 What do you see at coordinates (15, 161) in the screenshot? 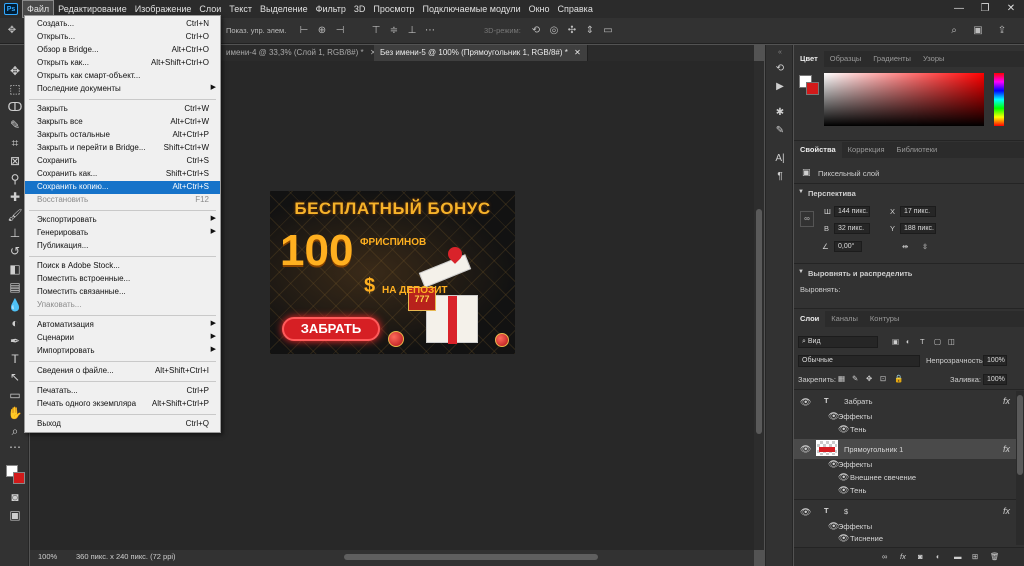
I see `frame-tool-icon: ⊠` at bounding box center [15, 161].